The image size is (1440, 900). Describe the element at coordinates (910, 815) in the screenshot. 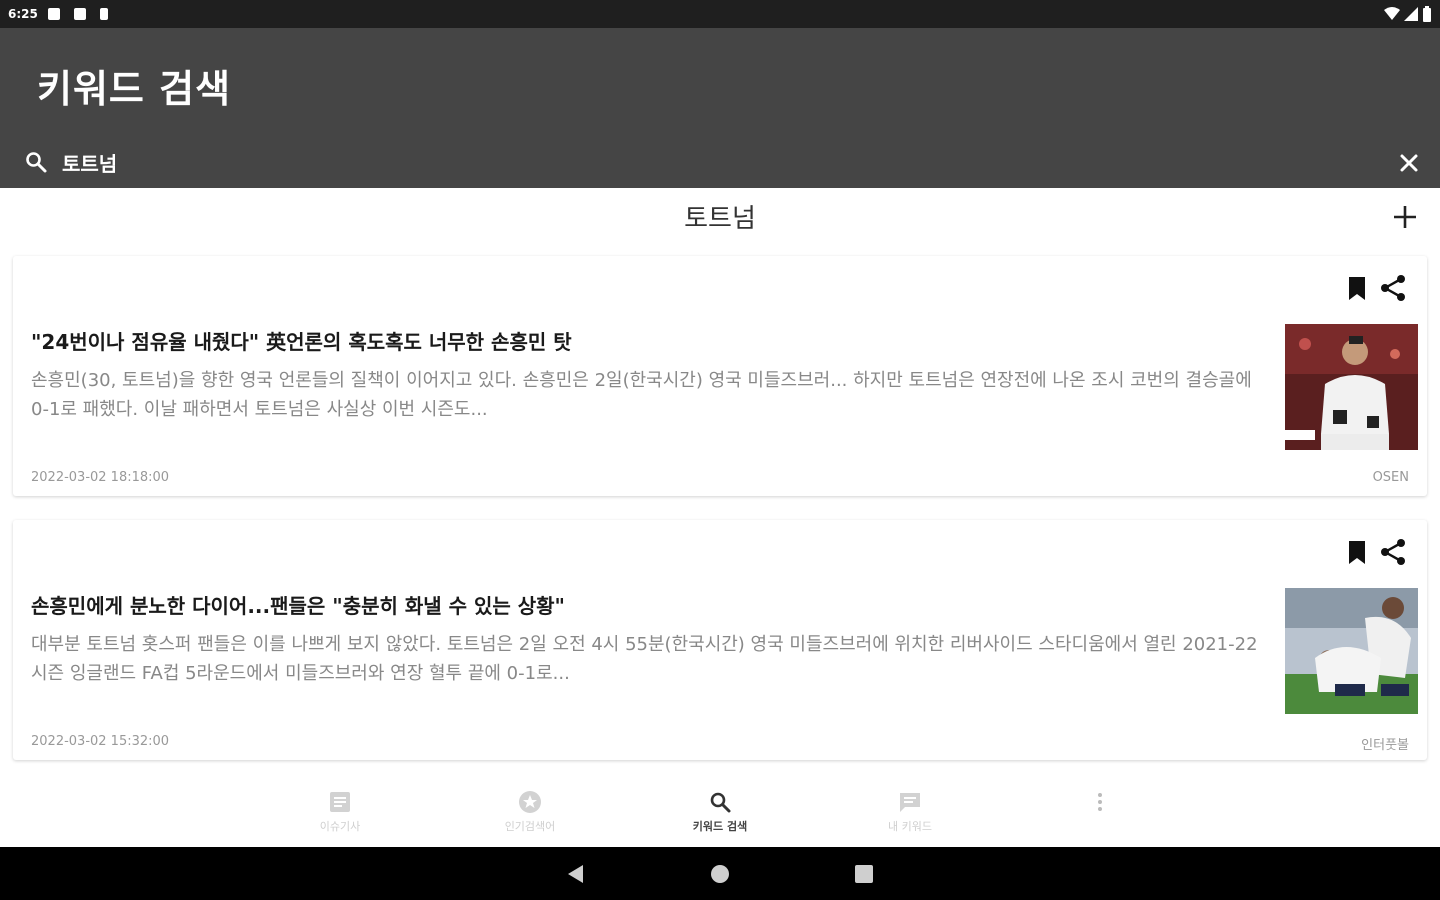

I see `nav-item-my-keywords: 내 키워드` at that location.